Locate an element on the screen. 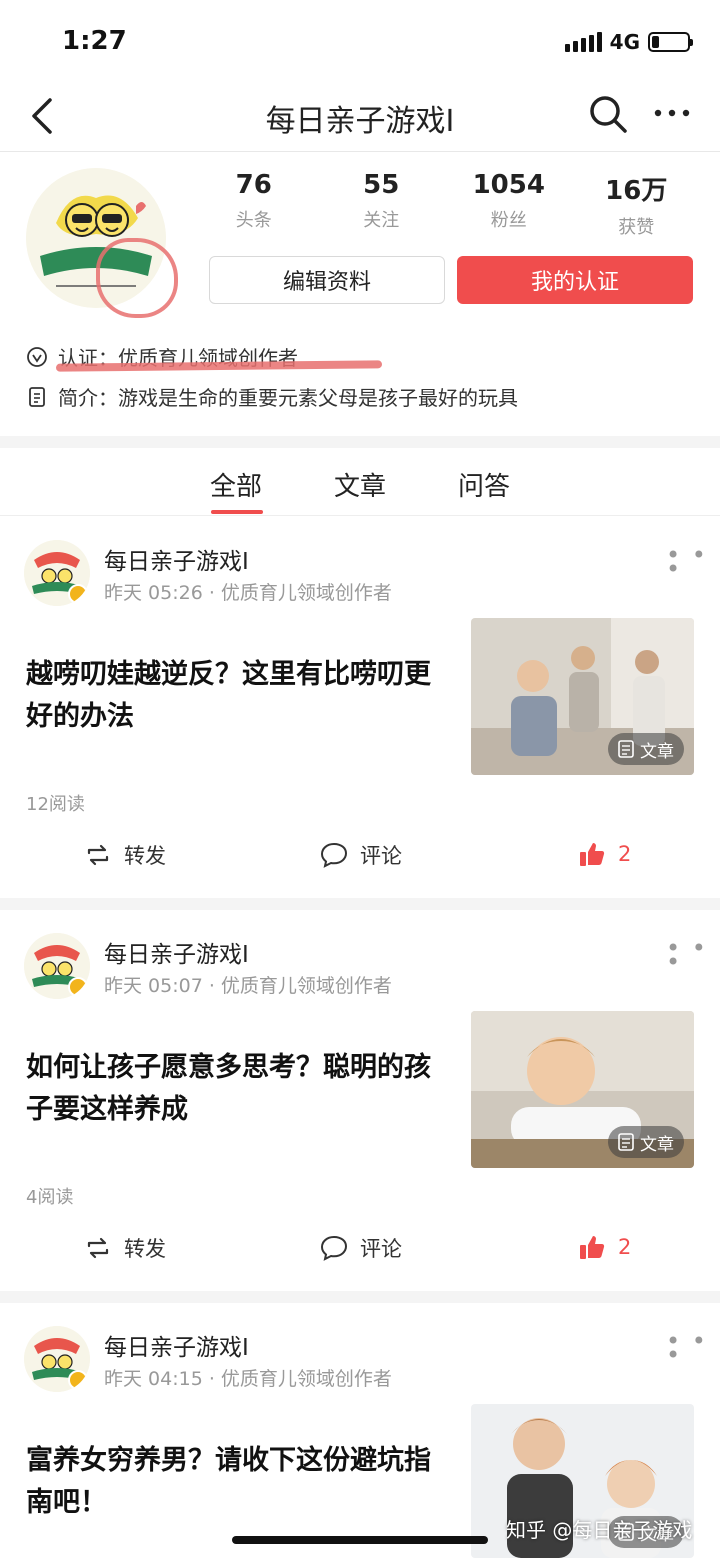 This screenshot has height=1558, width=720. read-count: 12阅读 is located at coordinates (55, 804).